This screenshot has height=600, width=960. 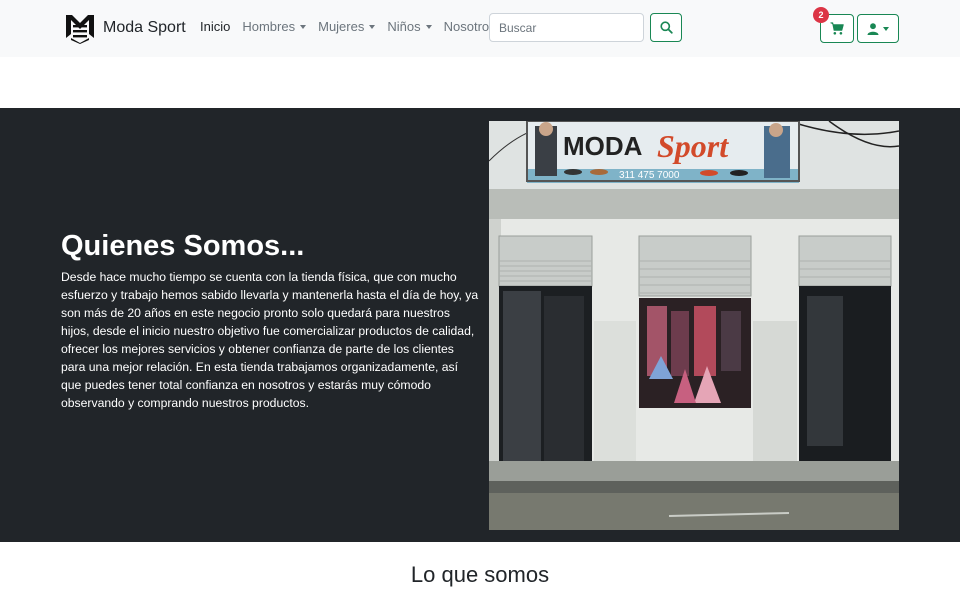 What do you see at coordinates (873, 28) in the screenshot?
I see `user-icon` at bounding box center [873, 28].